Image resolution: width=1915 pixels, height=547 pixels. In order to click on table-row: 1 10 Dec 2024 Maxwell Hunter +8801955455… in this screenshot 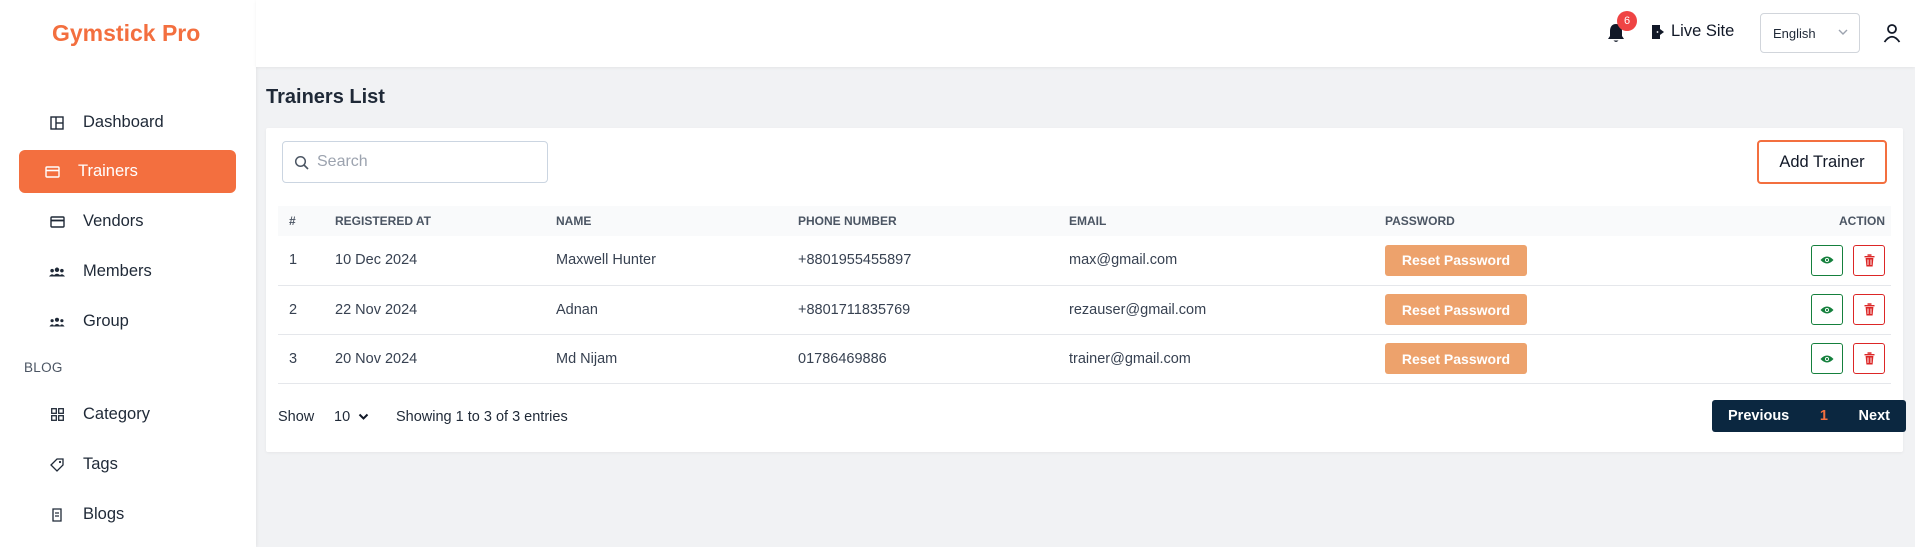, I will do `click(1084, 260)`.